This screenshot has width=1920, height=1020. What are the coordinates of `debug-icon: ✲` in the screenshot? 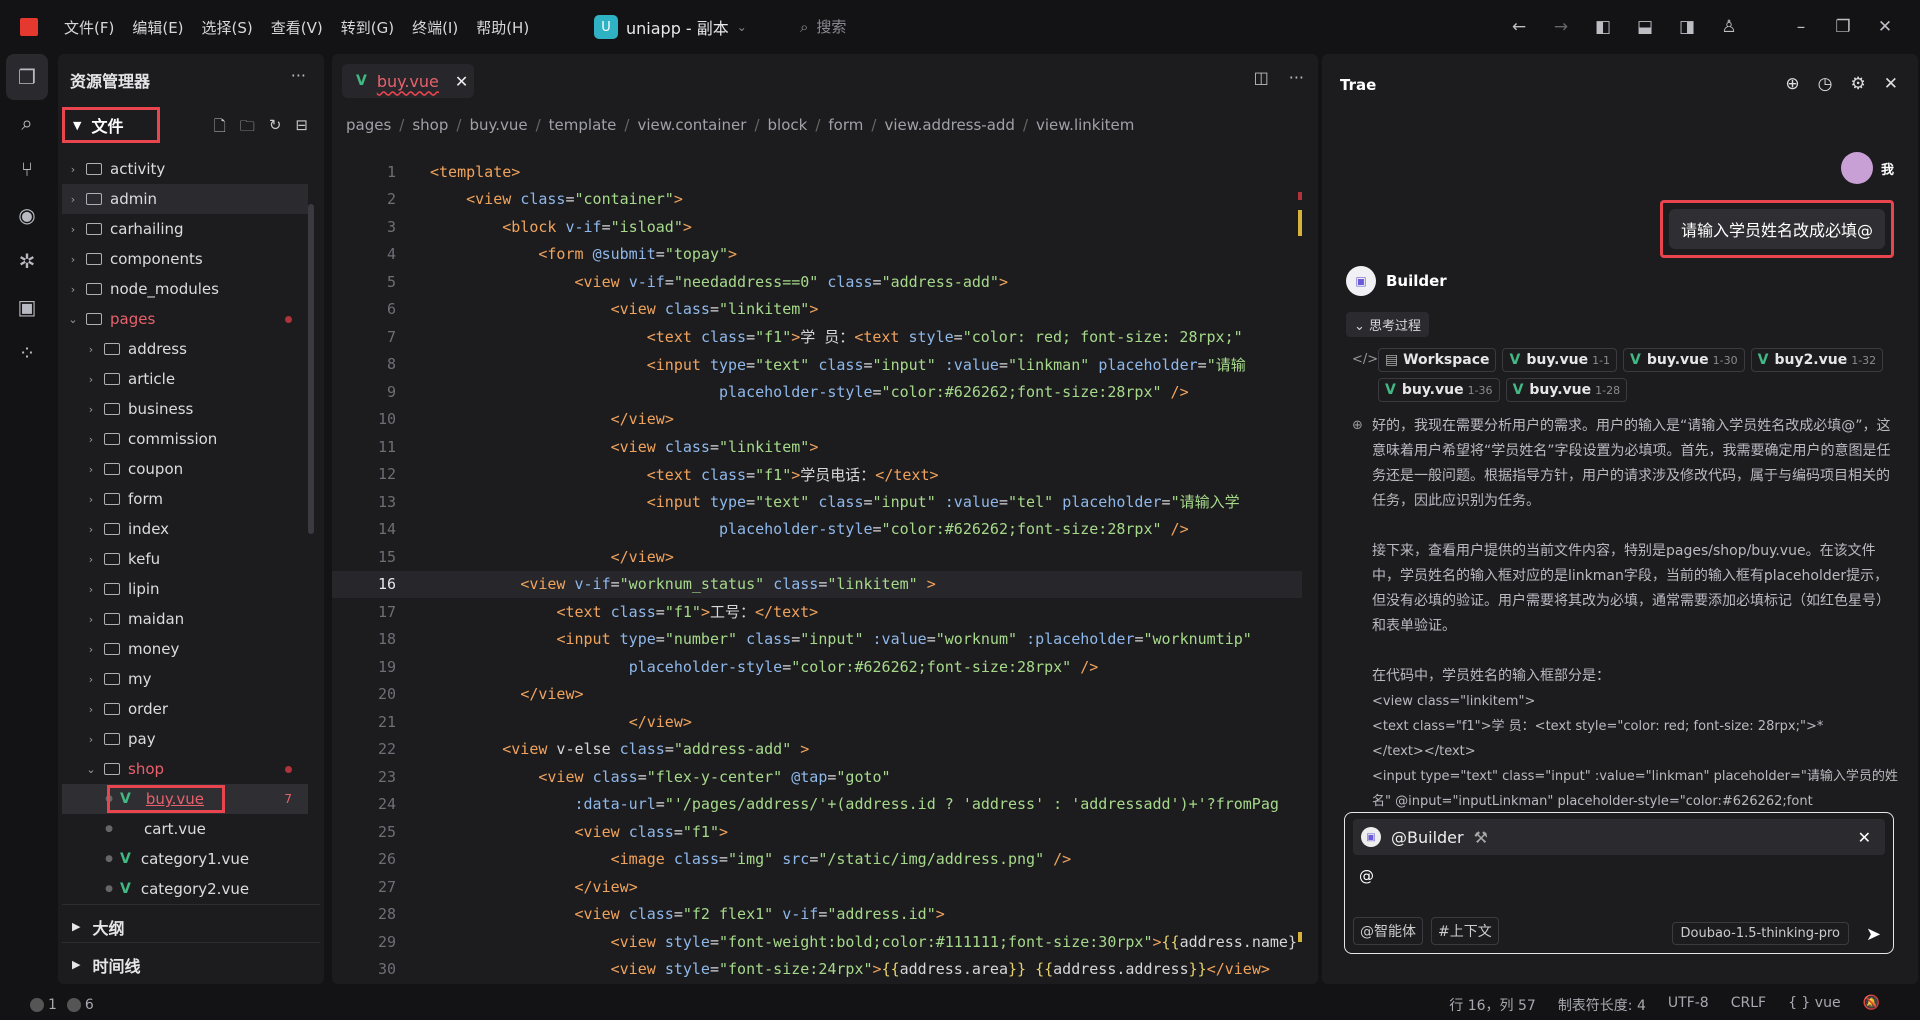 It's located at (27, 261).